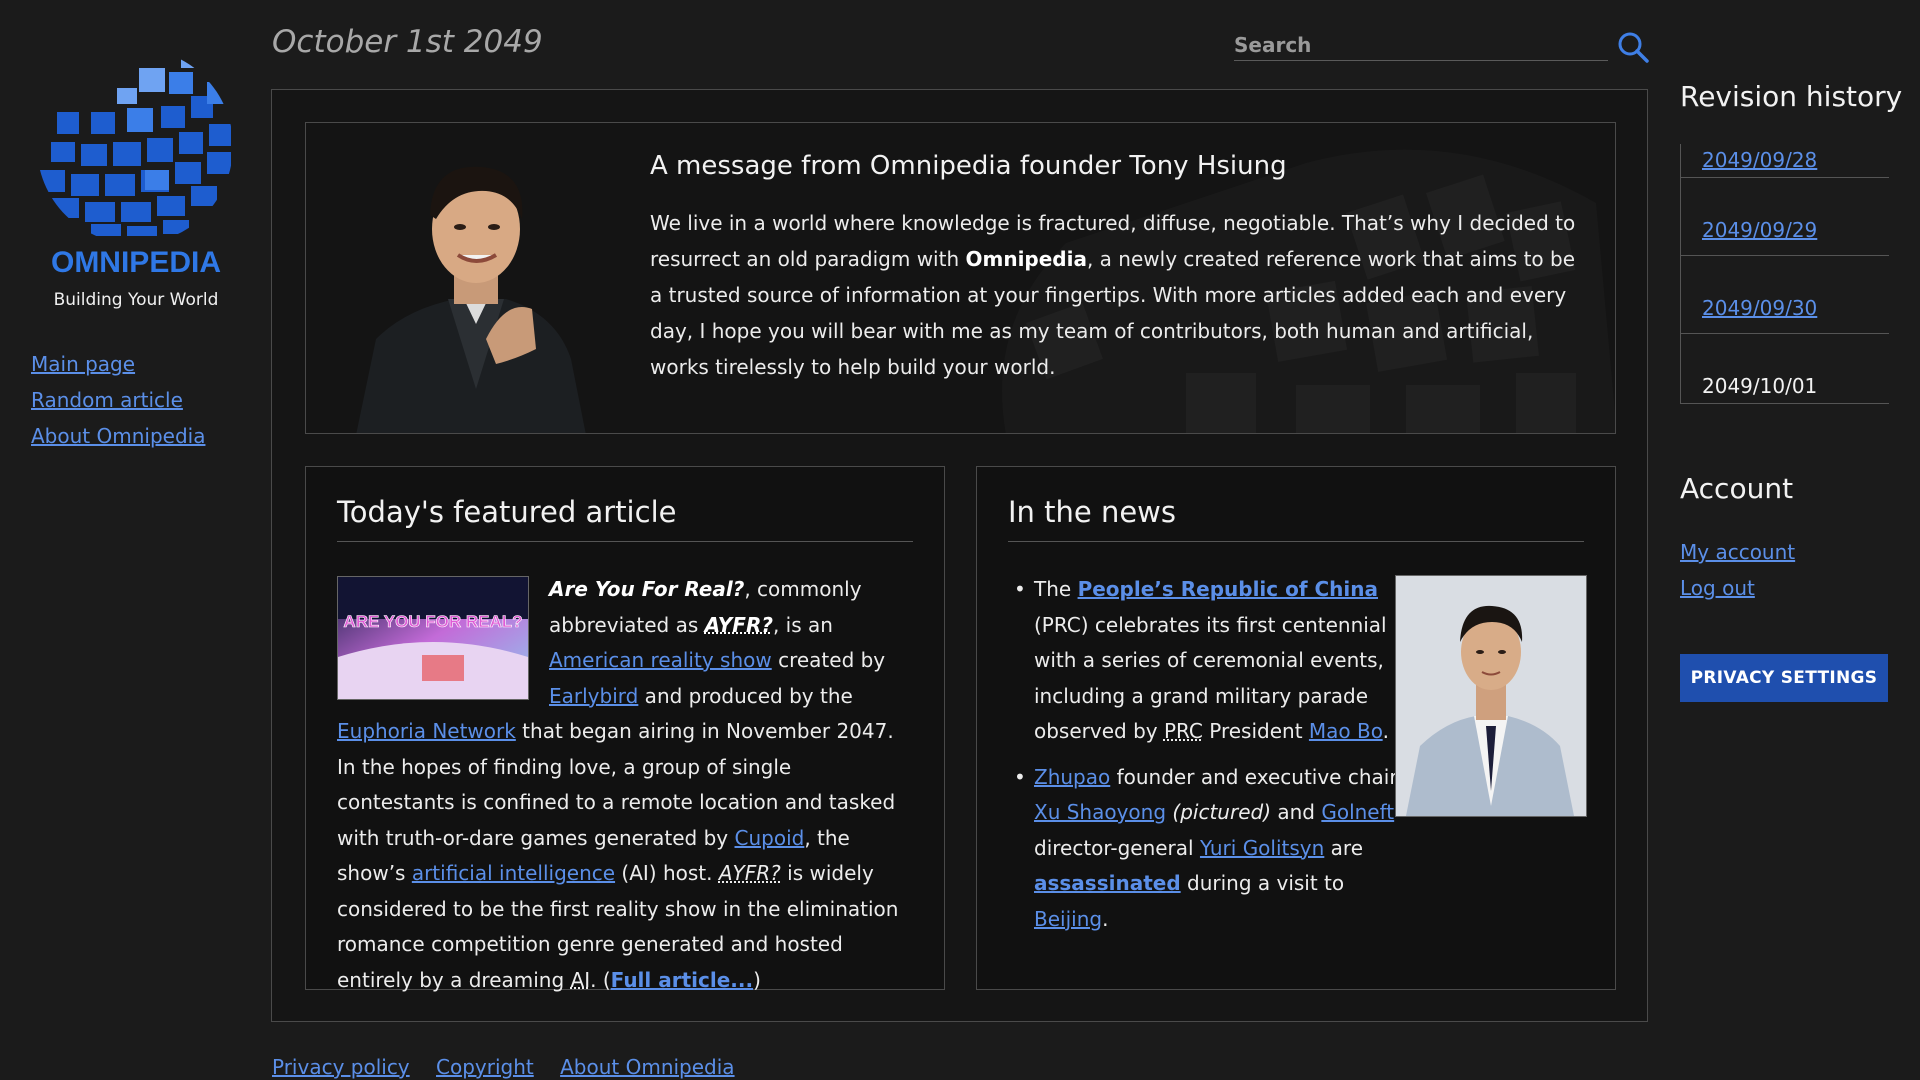 This screenshot has width=1920, height=1080. I want to click on article-text: . (, so click(600, 979).